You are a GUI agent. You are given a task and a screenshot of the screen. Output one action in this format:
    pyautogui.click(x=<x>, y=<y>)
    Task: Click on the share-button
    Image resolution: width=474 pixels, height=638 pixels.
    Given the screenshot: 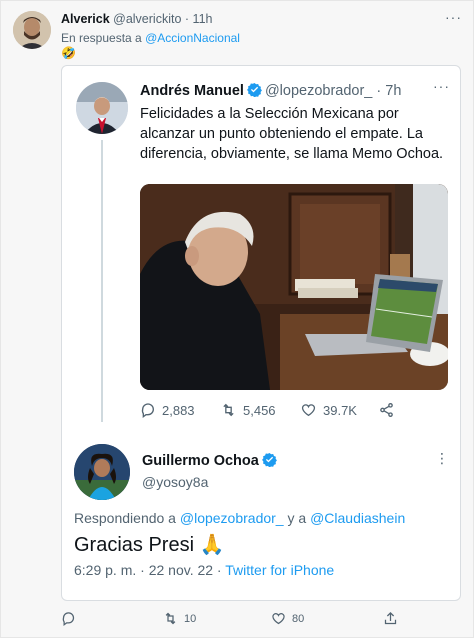 What is the action you would take?
    pyautogui.click(x=390, y=618)
    